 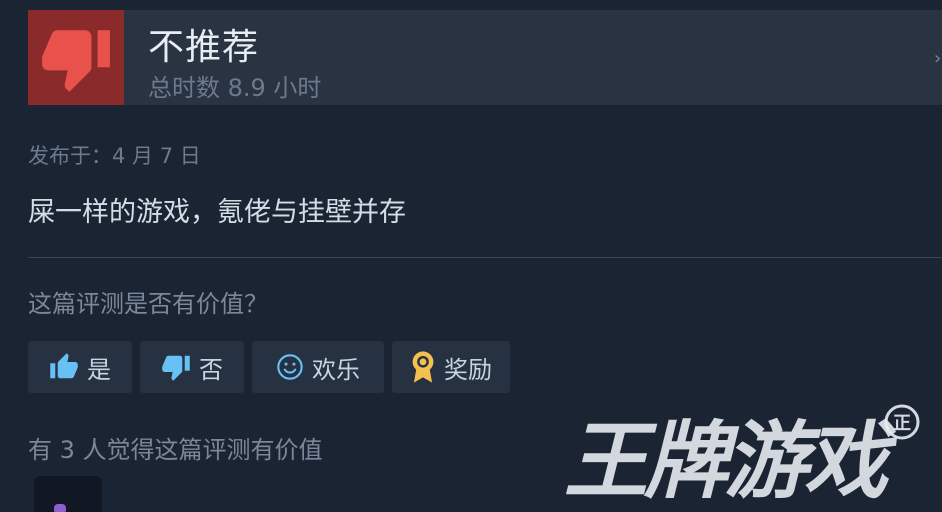 I want to click on vote-no-button: 否, so click(x=192, y=367).